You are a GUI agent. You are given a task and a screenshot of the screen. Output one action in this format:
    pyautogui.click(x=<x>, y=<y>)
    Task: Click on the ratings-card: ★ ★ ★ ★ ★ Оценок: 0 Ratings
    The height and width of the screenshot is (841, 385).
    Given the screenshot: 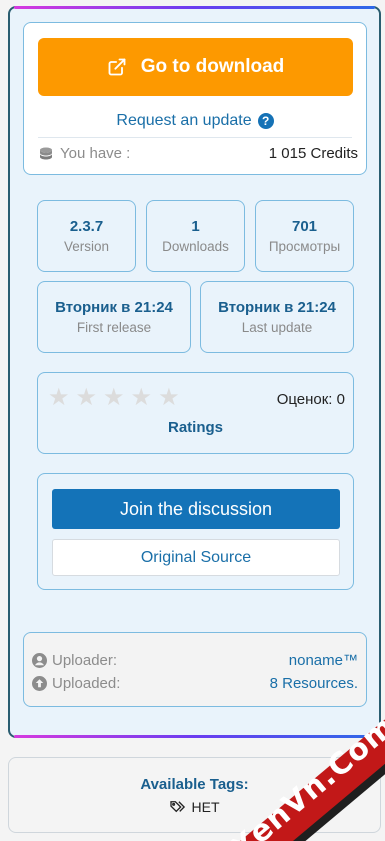 What is the action you would take?
    pyautogui.click(x=195, y=413)
    